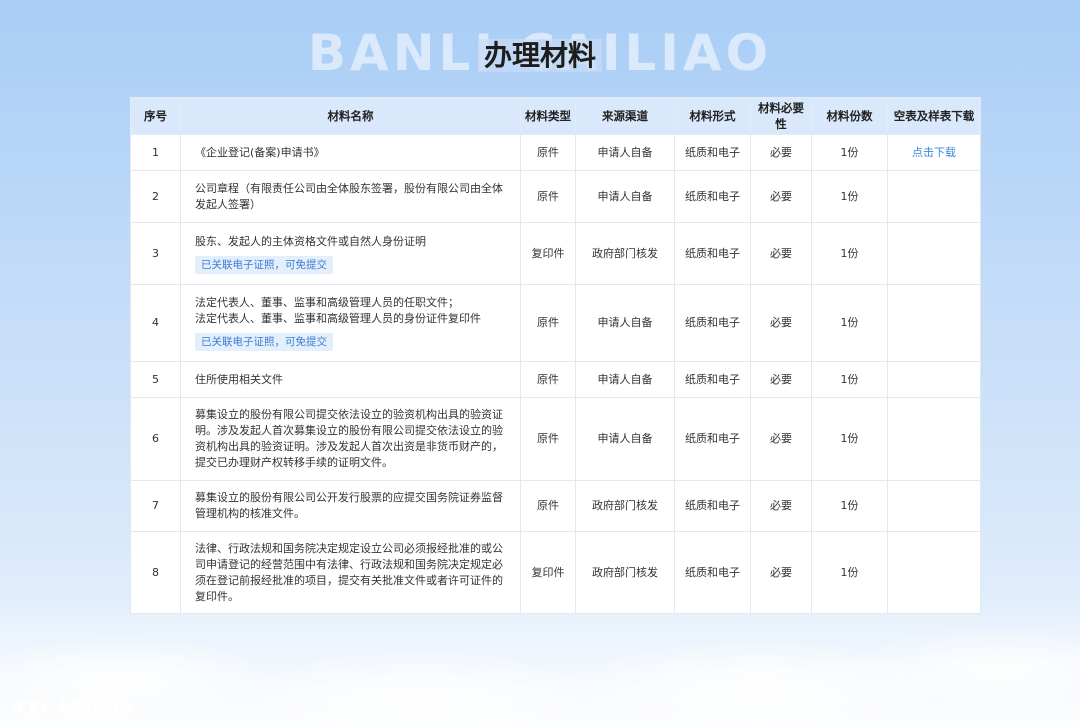 The image size is (1080, 728). I want to click on cell-download: 点击下载, so click(934, 152).